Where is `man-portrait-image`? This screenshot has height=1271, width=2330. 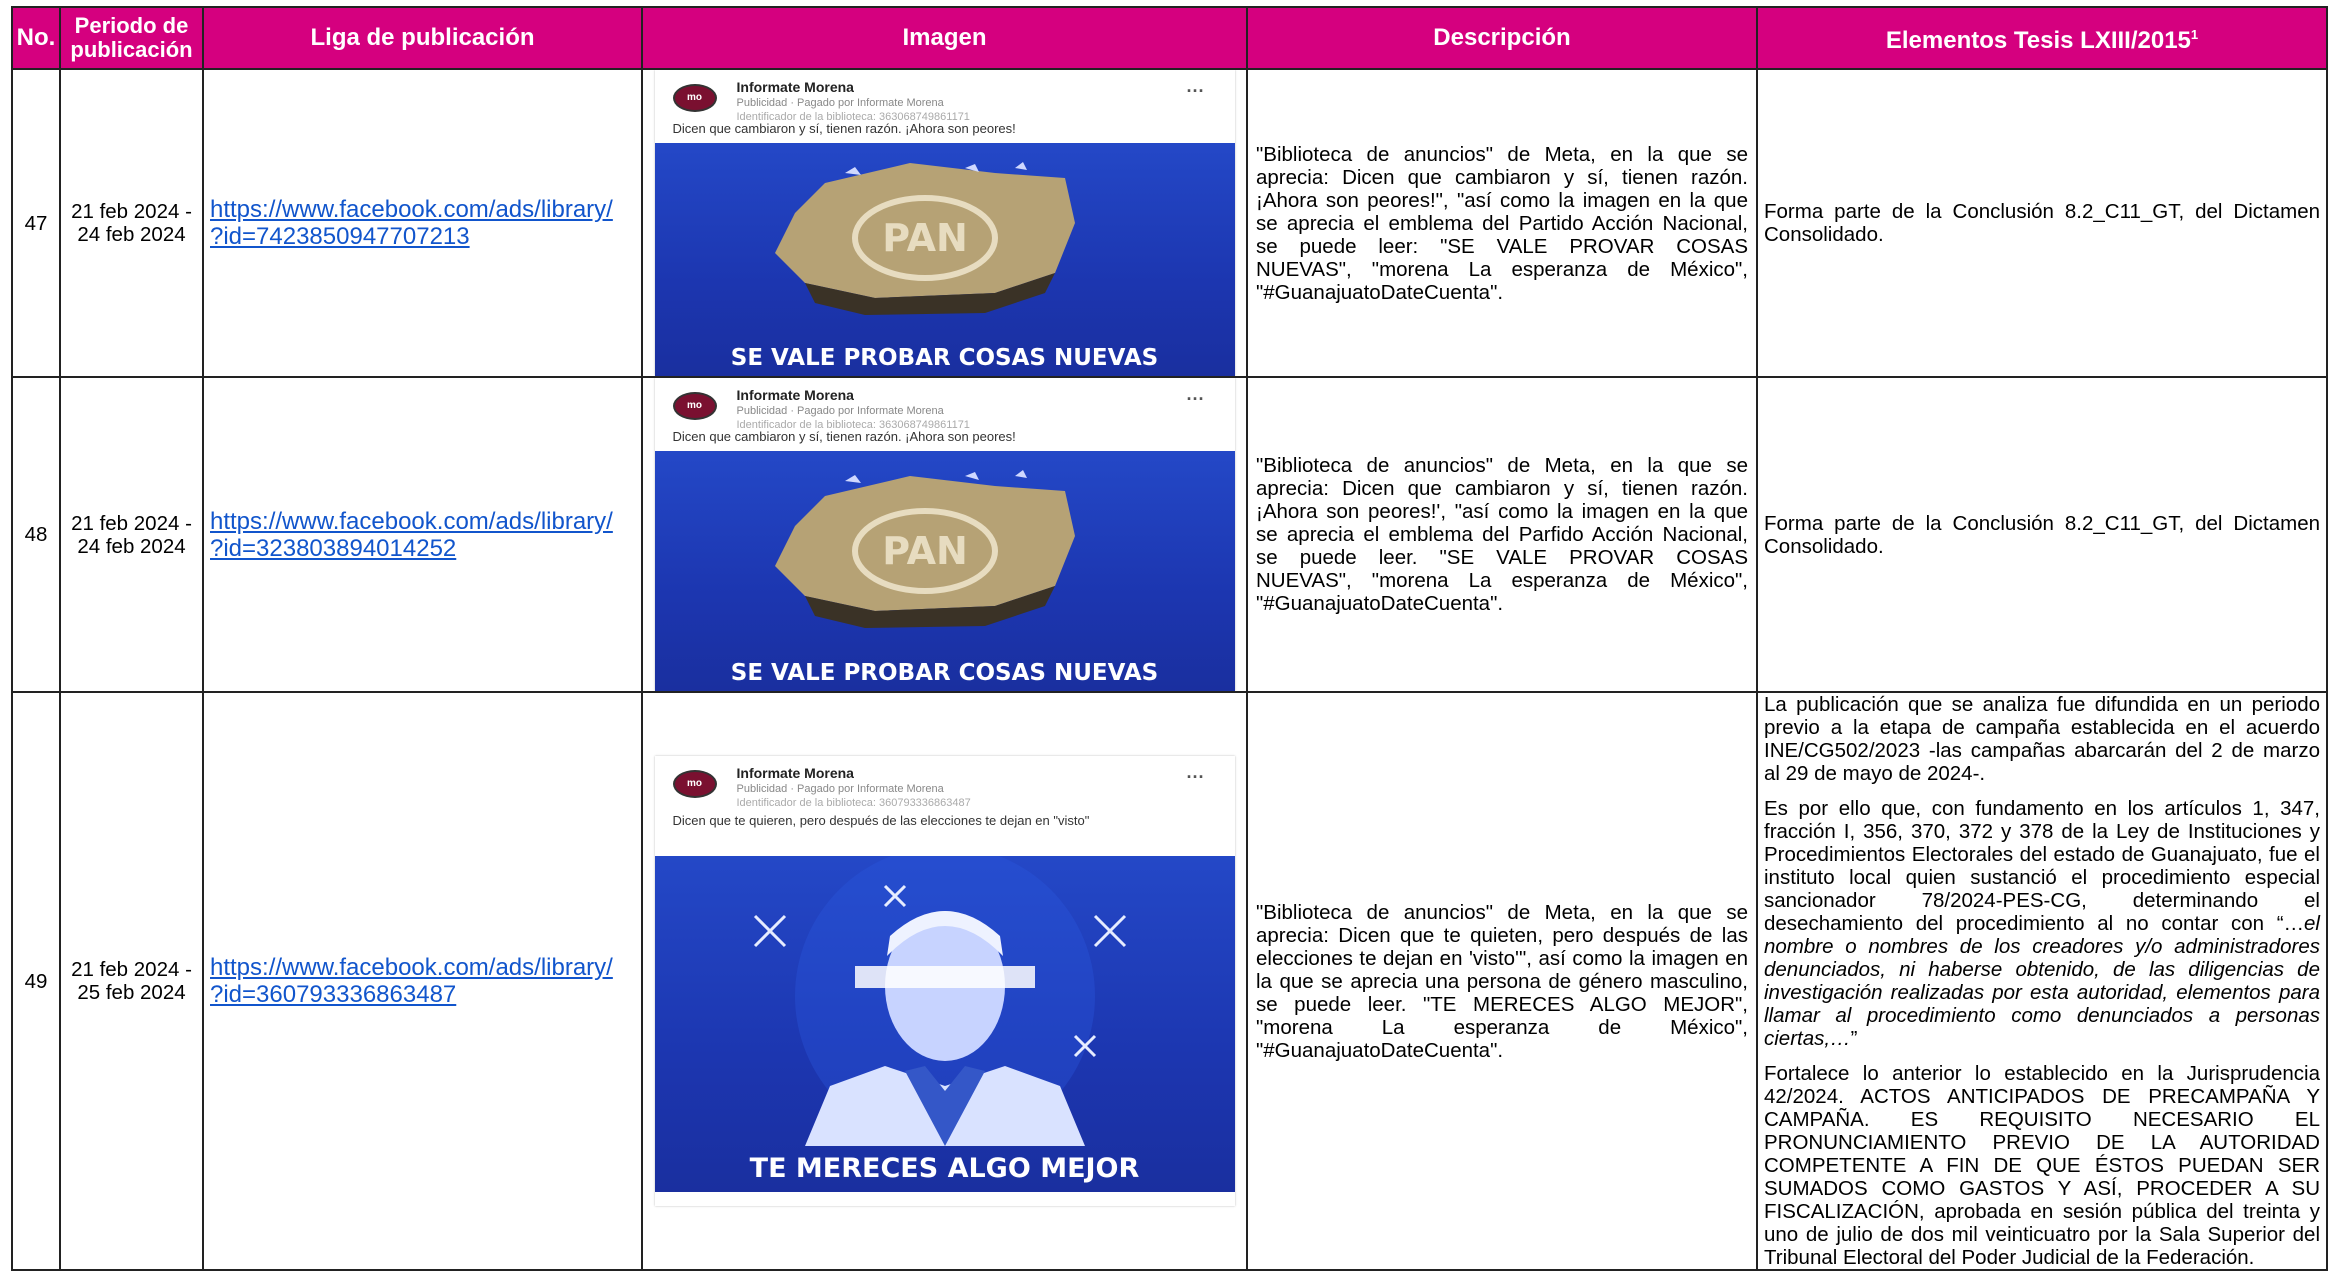
man-portrait-image is located at coordinates (939, 1001).